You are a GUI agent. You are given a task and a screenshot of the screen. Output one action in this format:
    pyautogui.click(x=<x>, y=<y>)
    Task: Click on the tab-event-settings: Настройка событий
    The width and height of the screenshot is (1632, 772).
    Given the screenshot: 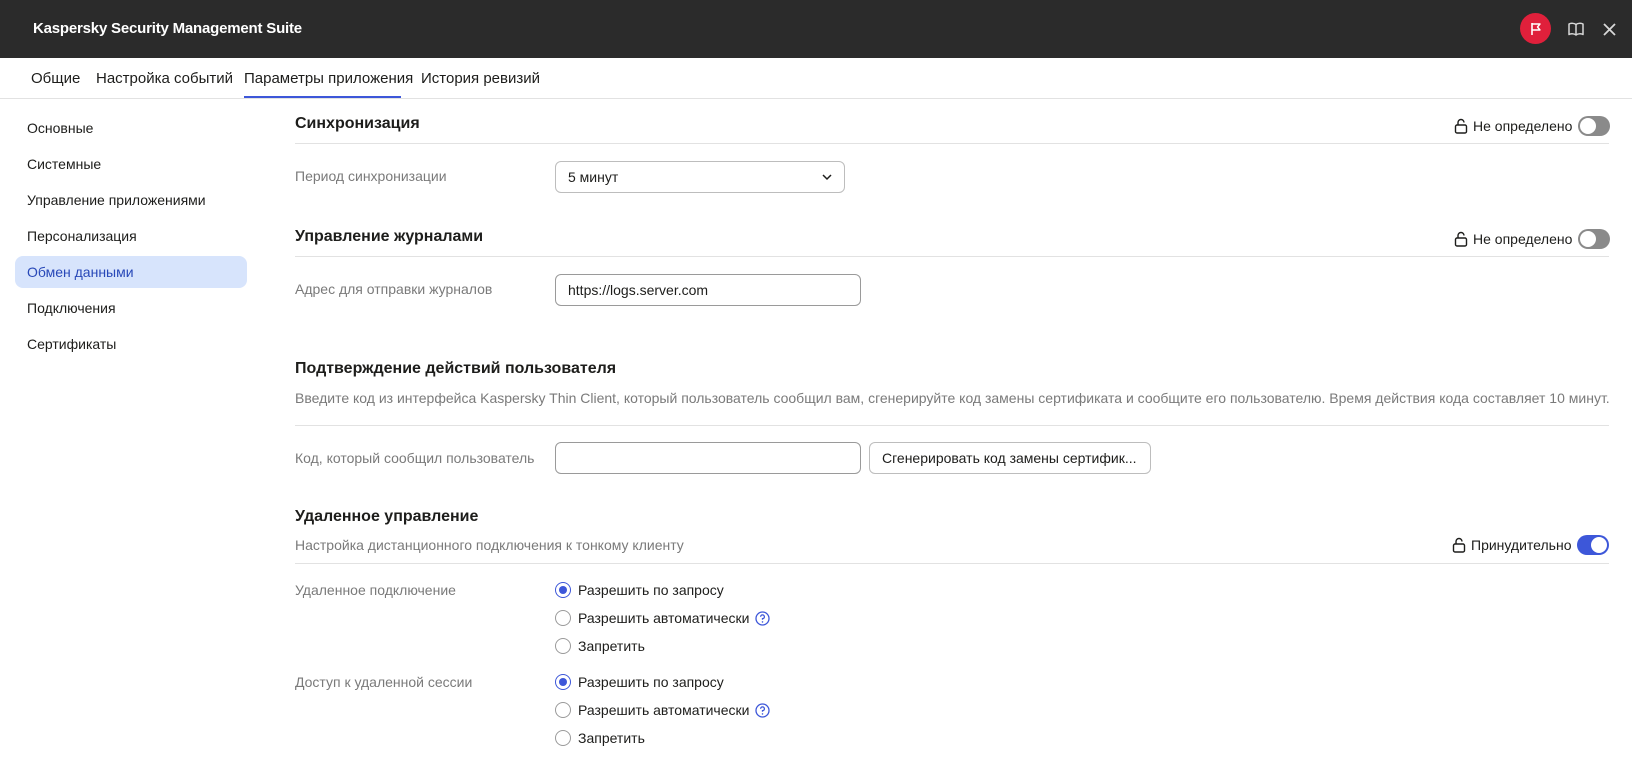 What is the action you would take?
    pyautogui.click(x=164, y=78)
    